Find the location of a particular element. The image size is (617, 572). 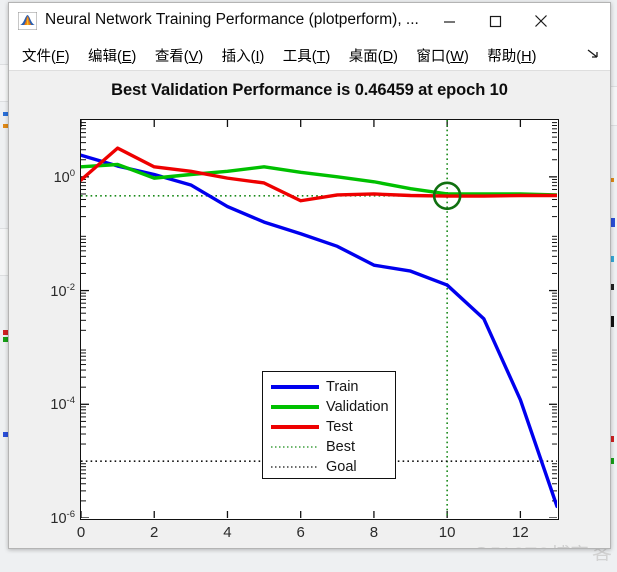

legend-item-goal: Goal is located at coordinates (329, 467).